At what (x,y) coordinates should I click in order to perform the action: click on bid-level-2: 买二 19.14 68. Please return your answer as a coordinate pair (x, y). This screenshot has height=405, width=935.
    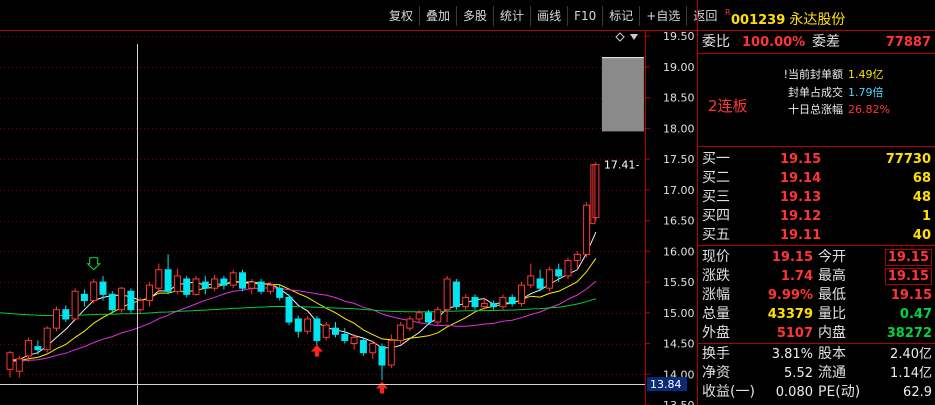
    Looking at the image, I should click on (816, 178).